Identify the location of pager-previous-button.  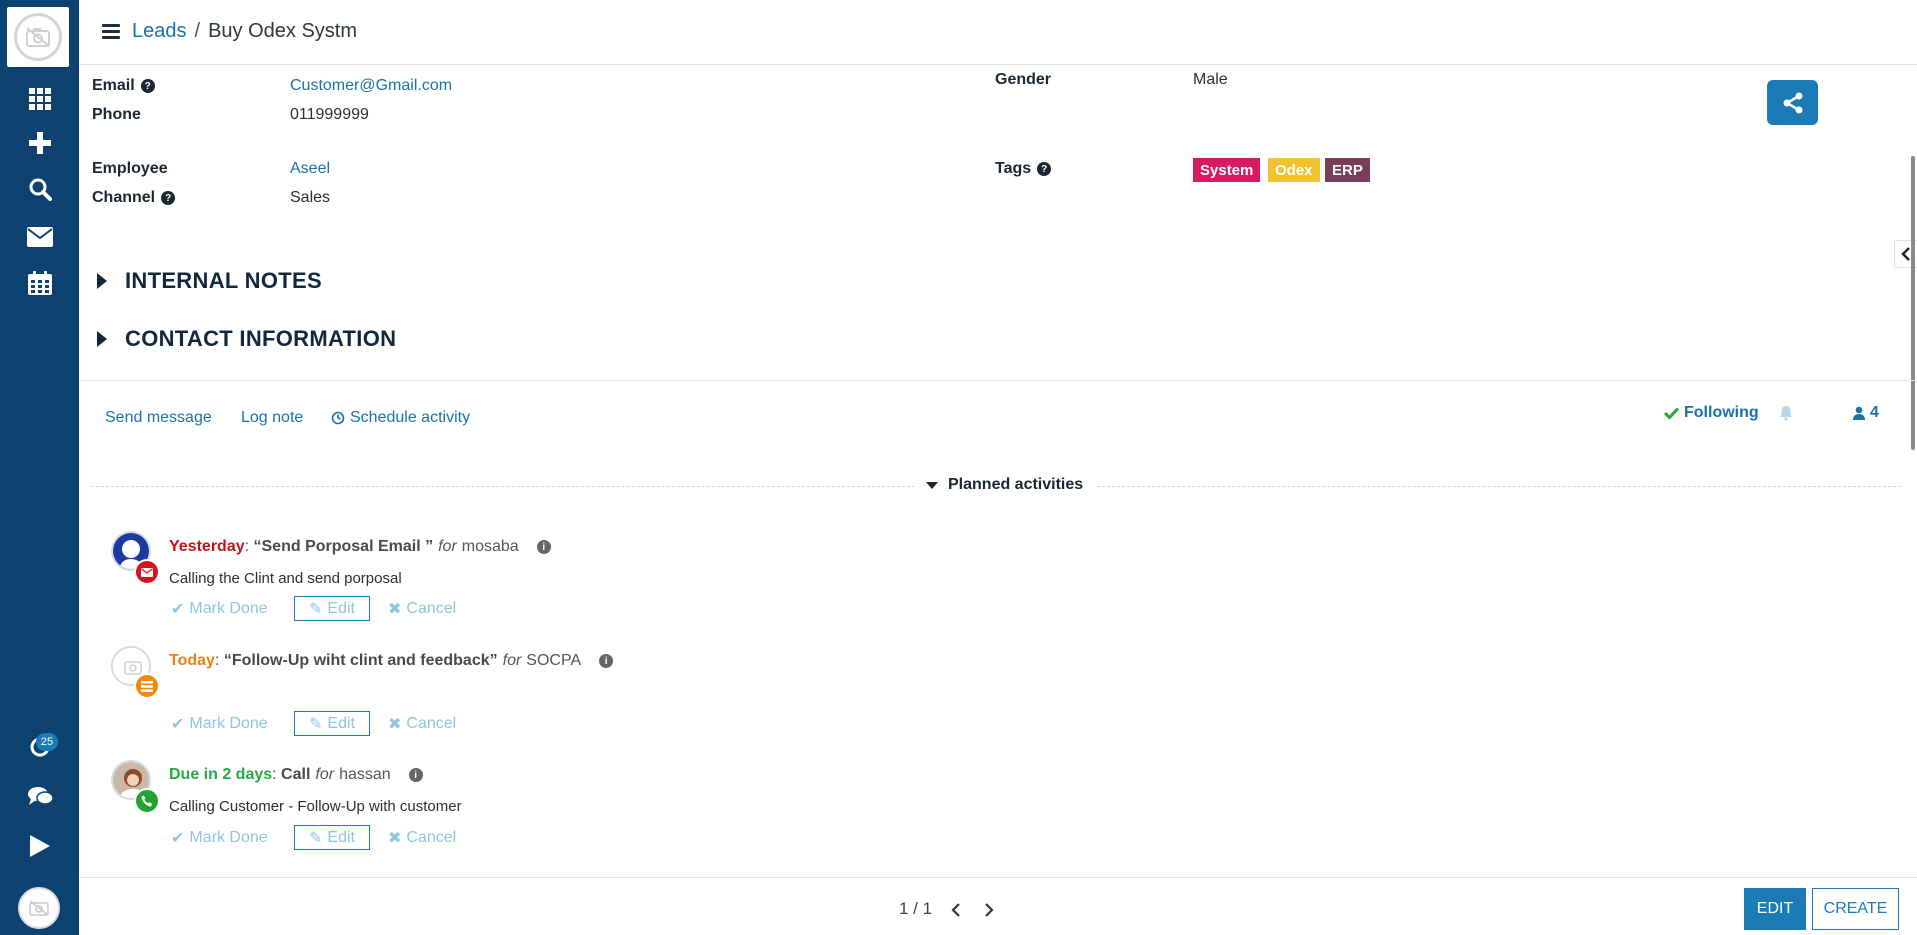
(956, 910).